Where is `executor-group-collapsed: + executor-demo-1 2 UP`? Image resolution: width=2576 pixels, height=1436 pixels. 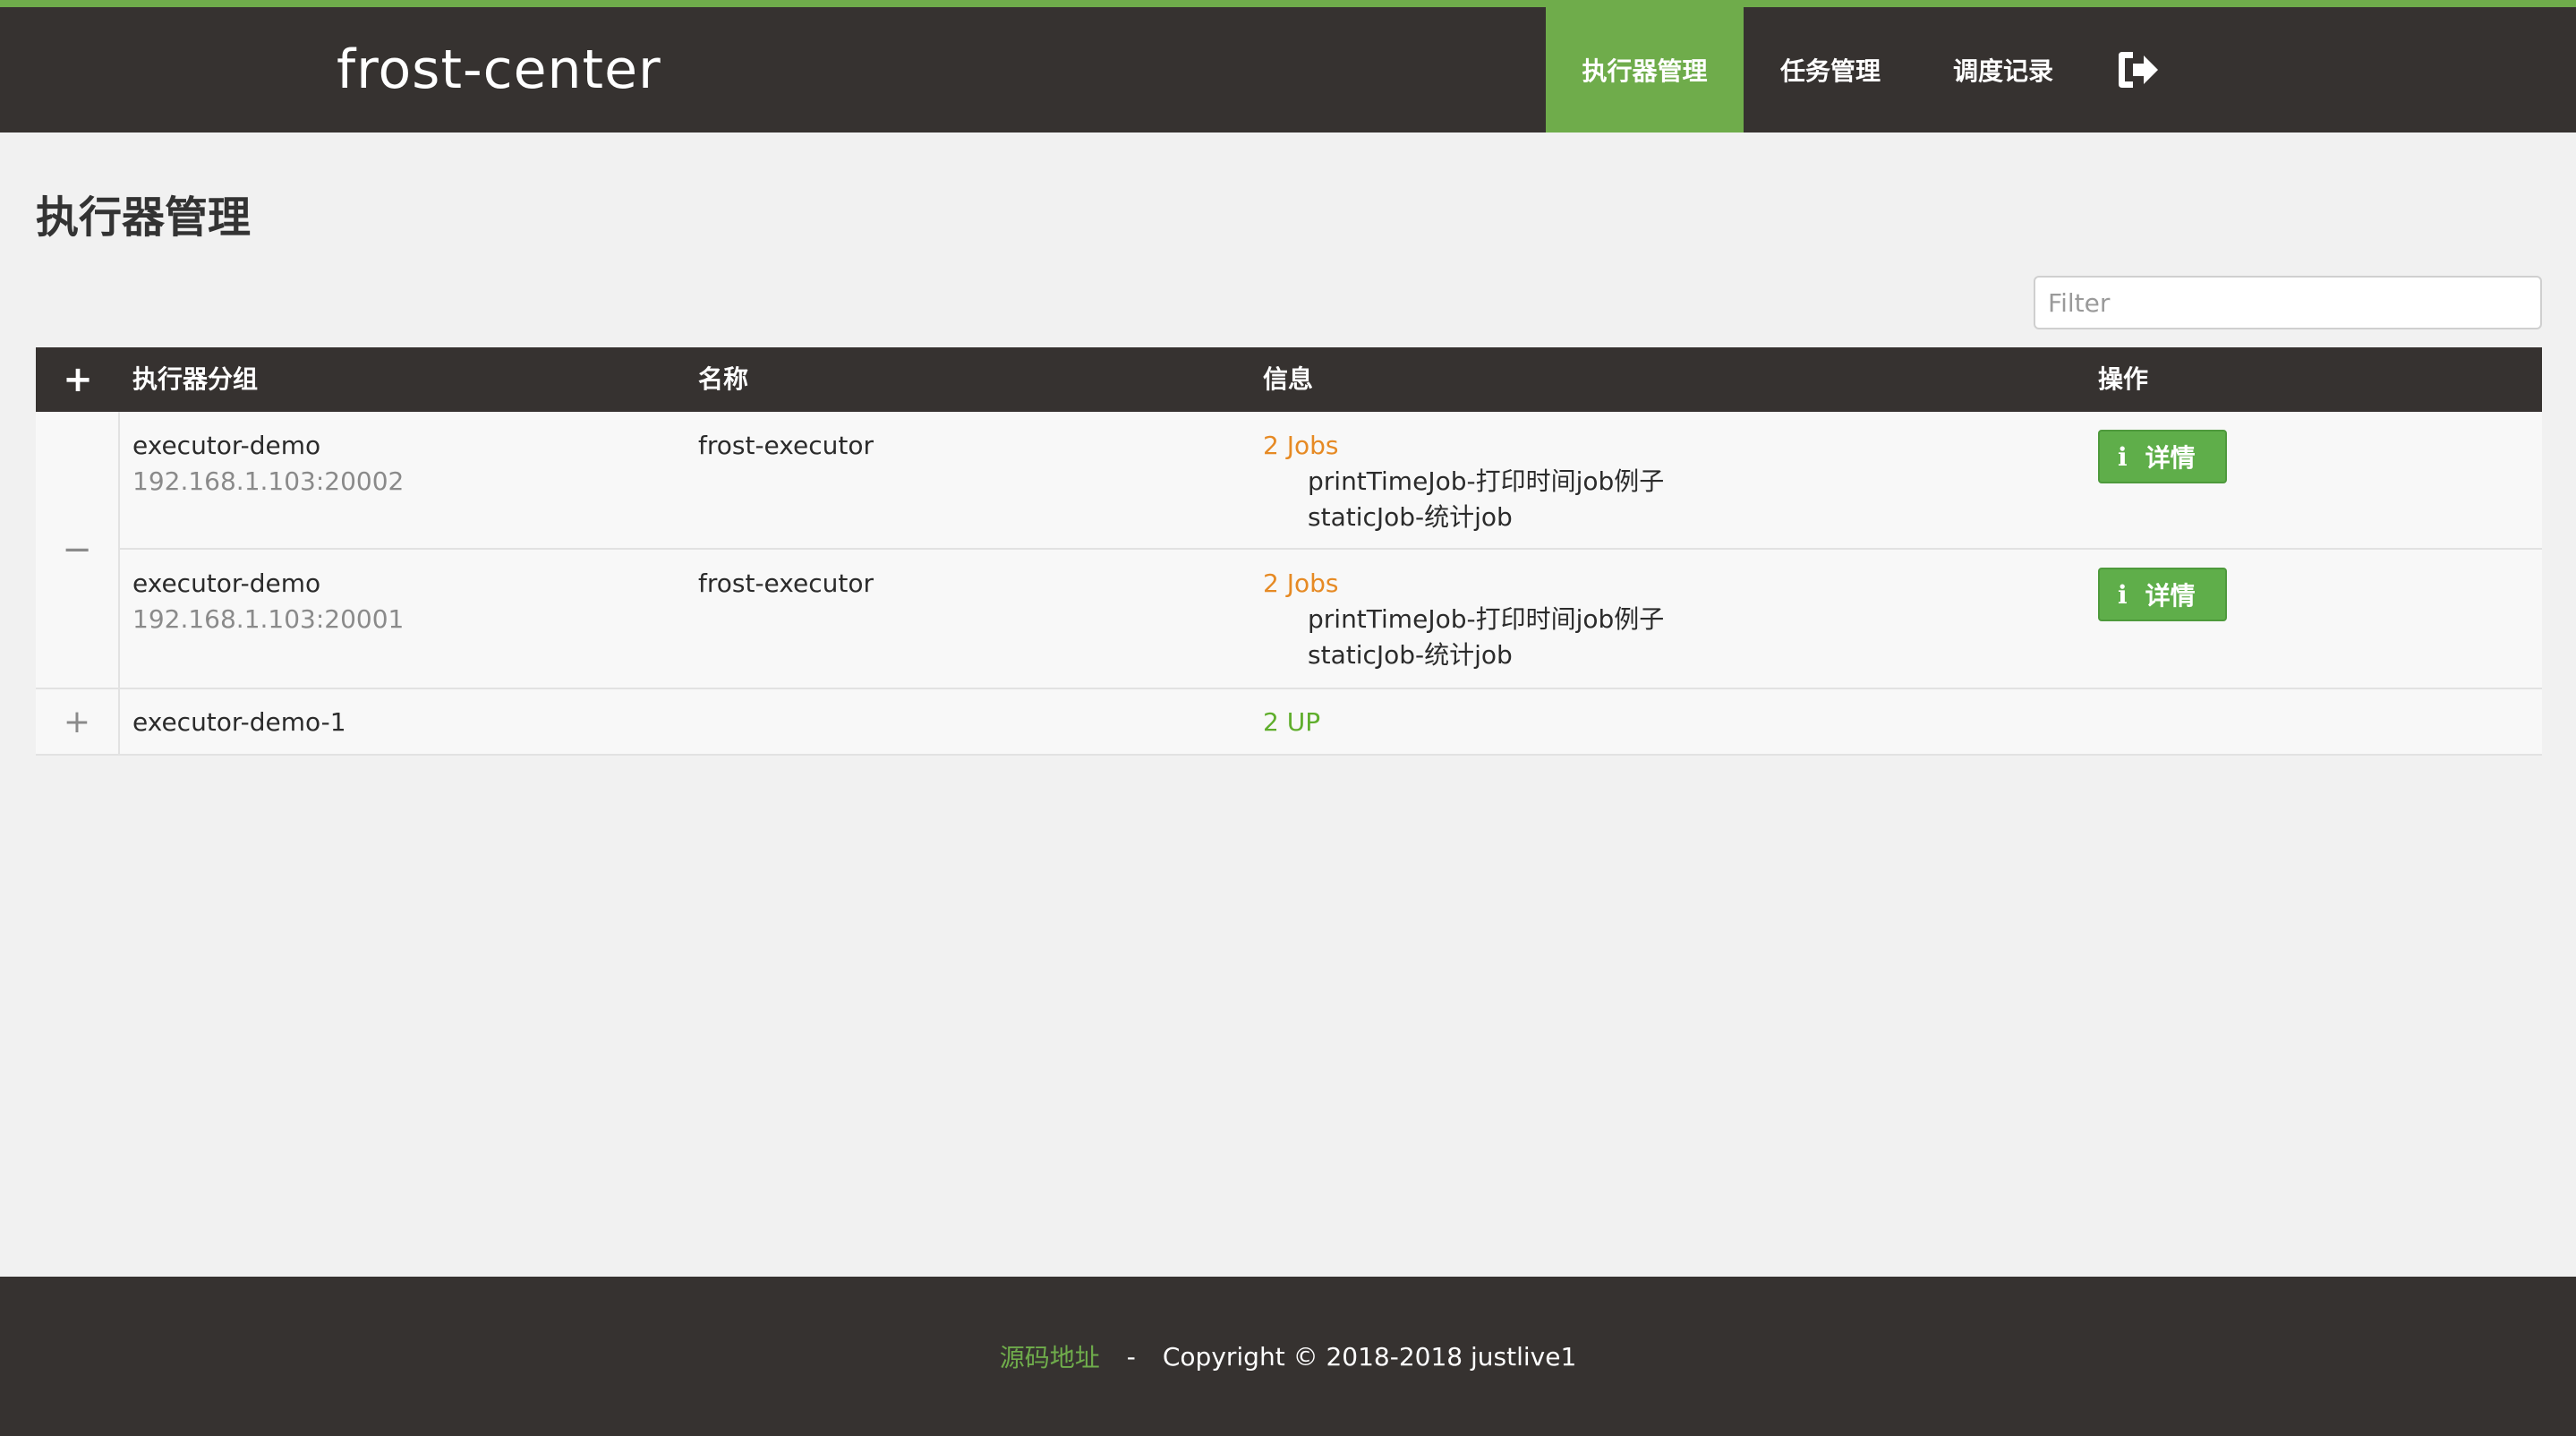 executor-group-collapsed: + executor-demo-1 2 UP is located at coordinates (1289, 722).